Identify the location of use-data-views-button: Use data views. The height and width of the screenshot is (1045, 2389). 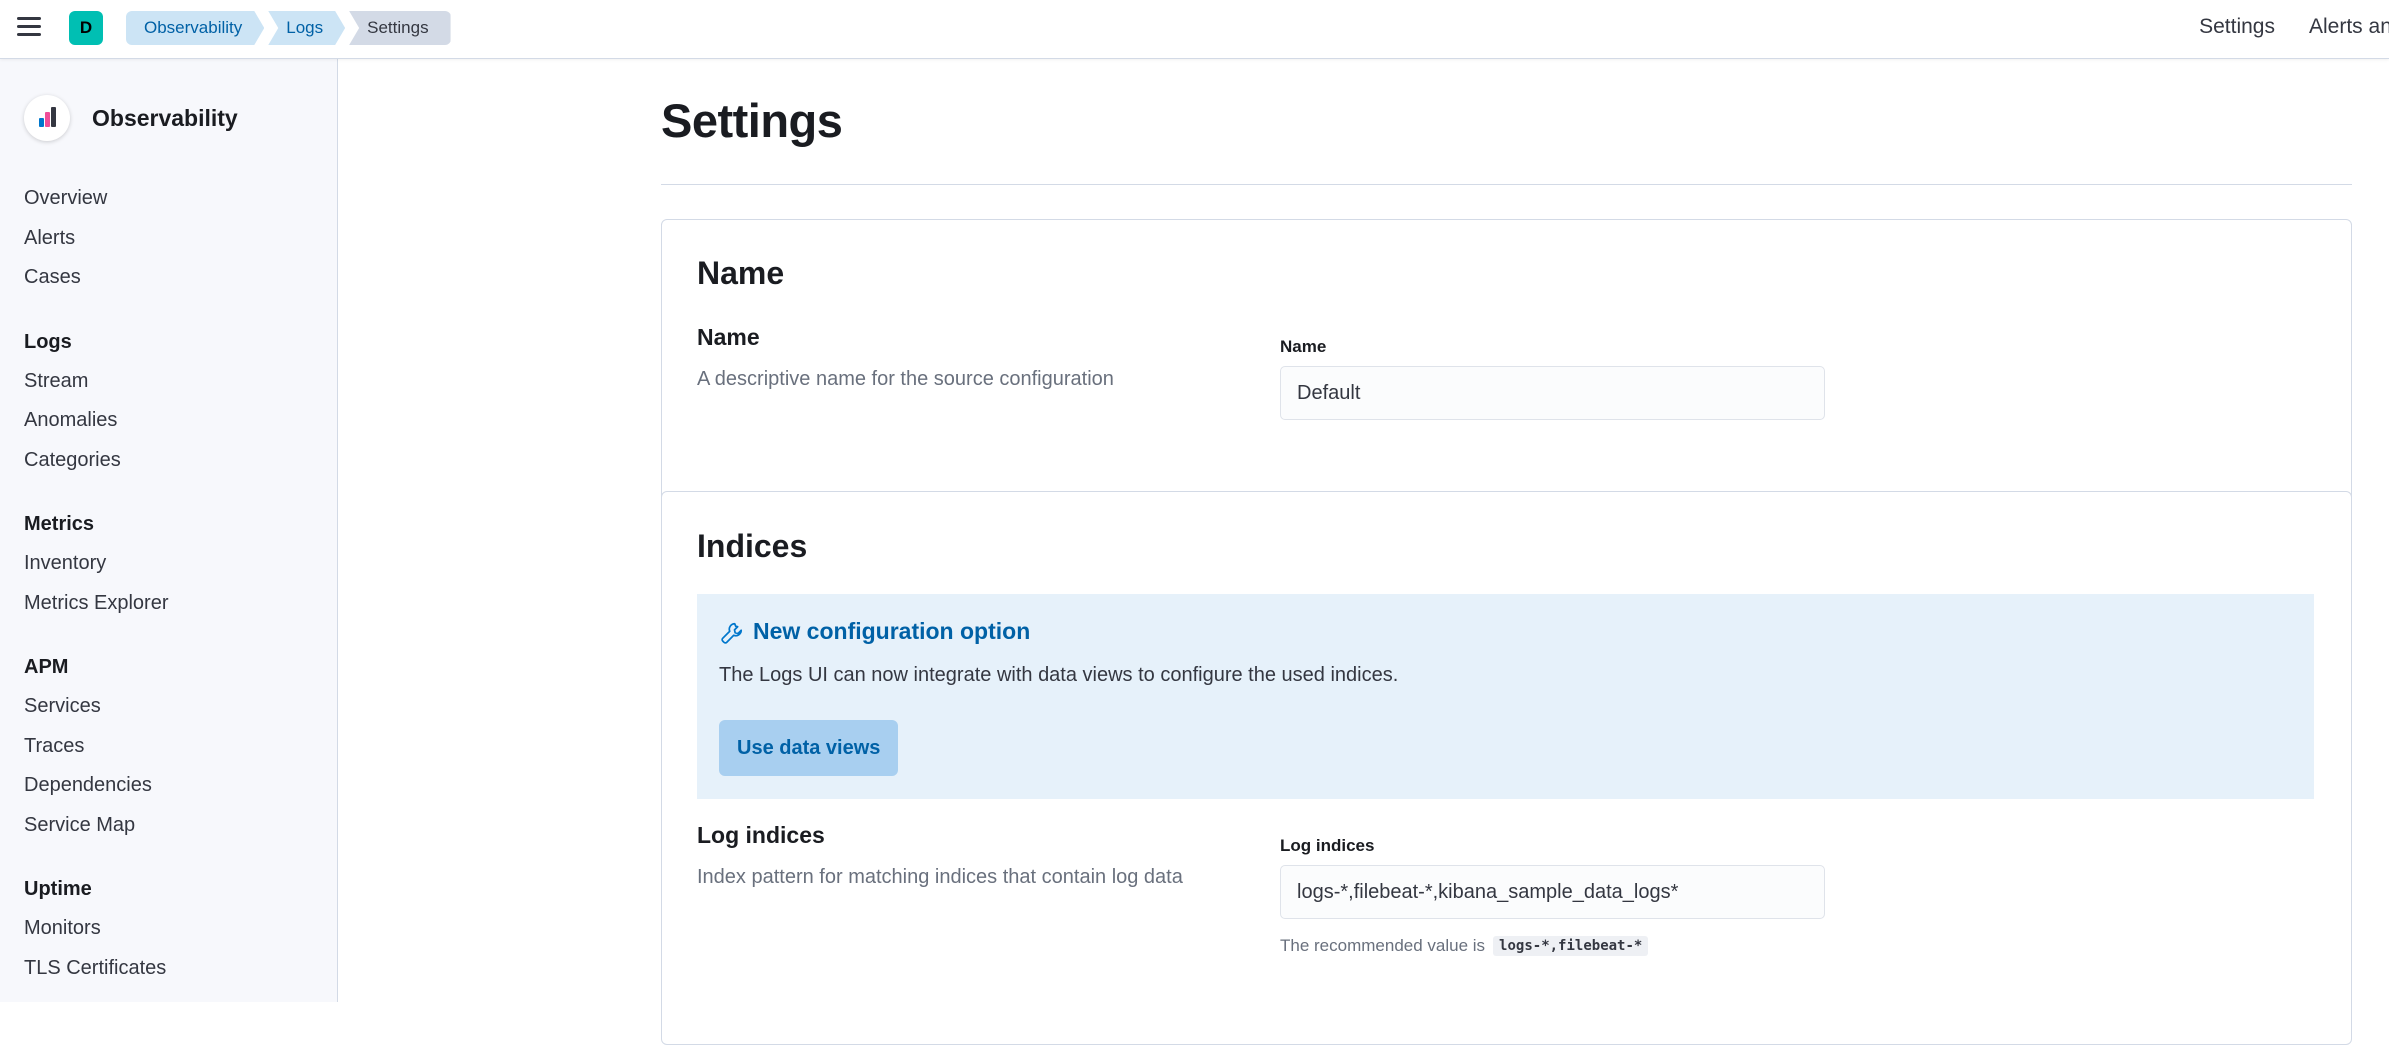
(809, 748).